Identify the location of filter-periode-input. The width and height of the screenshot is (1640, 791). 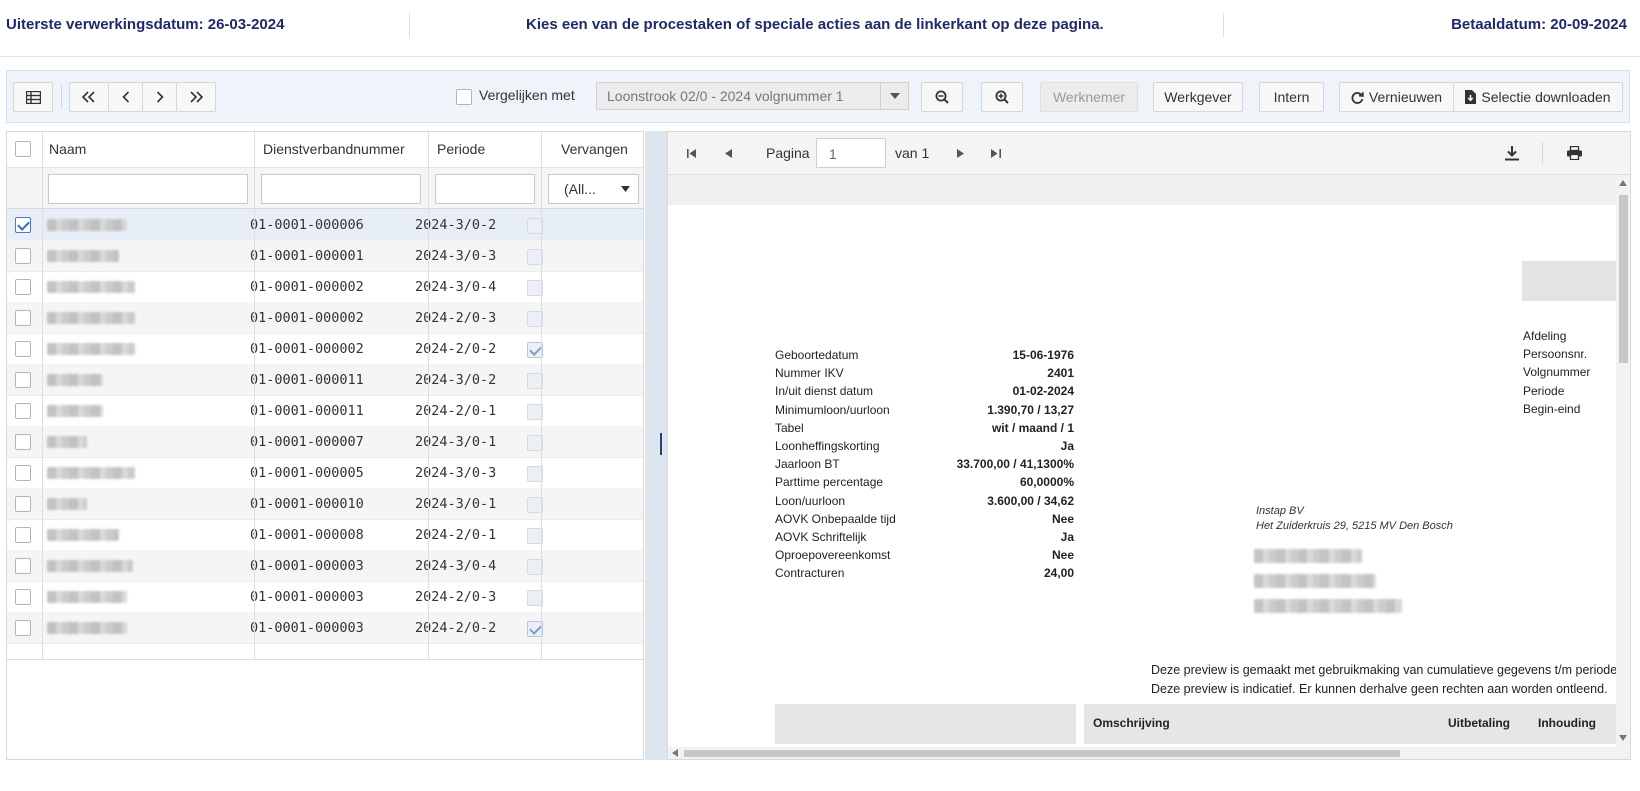
(485, 189).